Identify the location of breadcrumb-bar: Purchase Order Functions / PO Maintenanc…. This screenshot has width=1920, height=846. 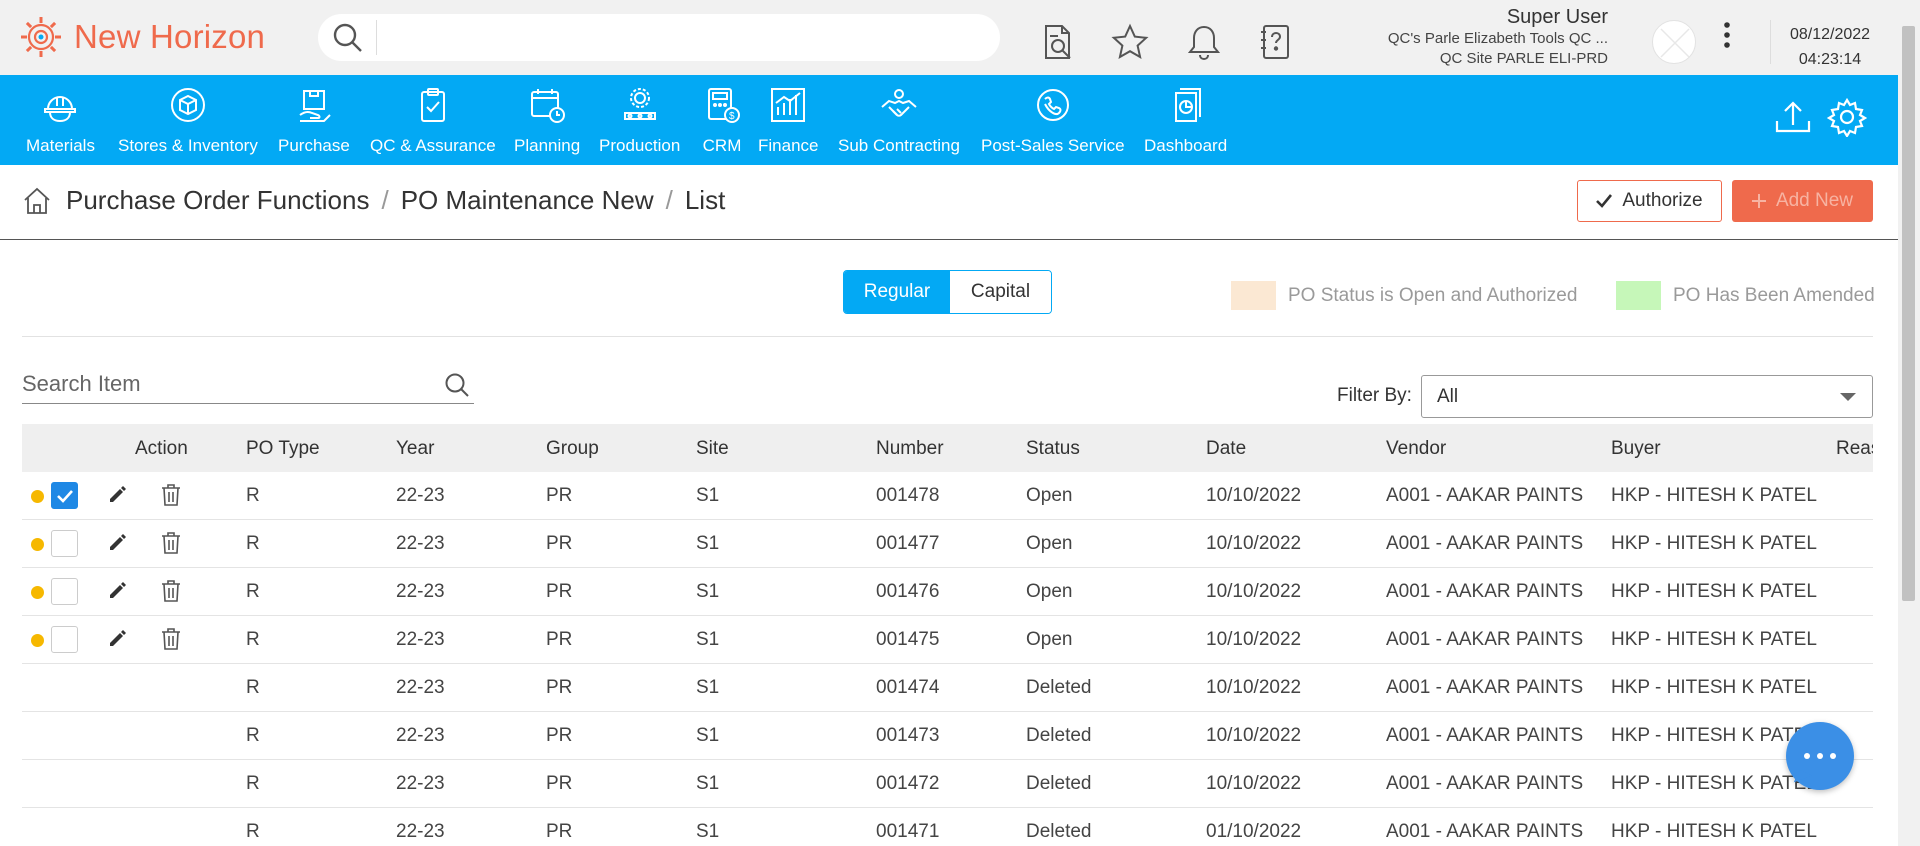
(949, 202).